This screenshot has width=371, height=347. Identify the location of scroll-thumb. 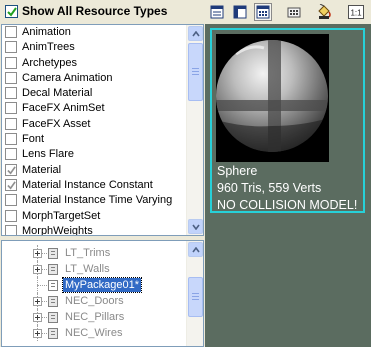
(195, 72).